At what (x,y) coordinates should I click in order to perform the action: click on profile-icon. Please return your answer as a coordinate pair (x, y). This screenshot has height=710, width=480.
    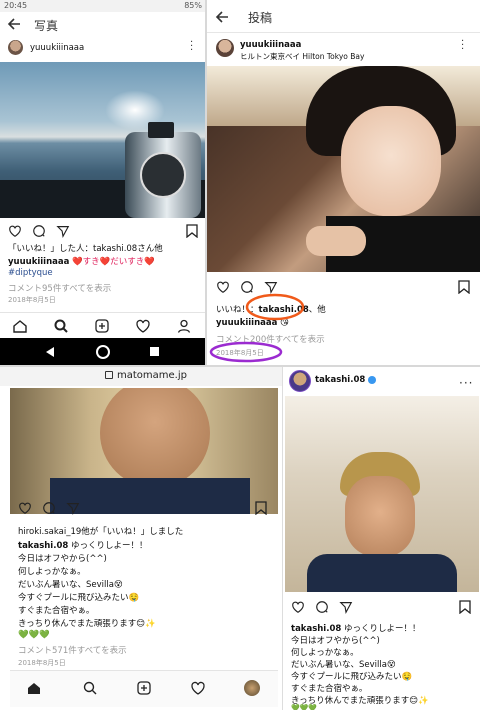
    Looking at the image, I should click on (184, 326).